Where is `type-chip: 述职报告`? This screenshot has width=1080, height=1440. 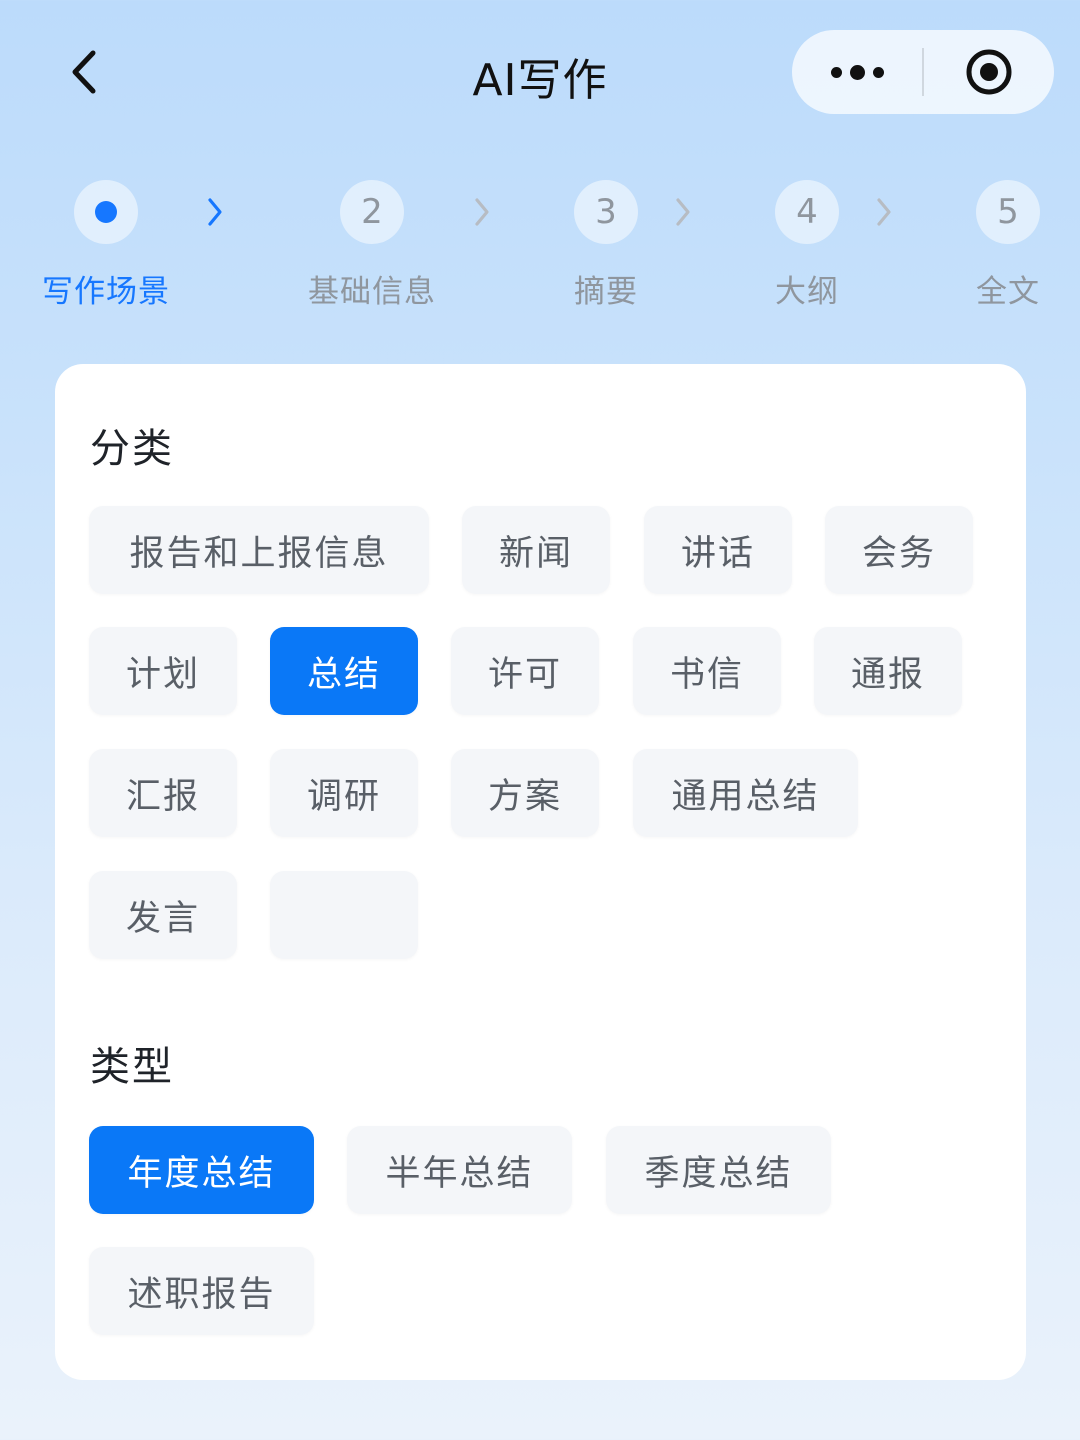 type-chip: 述职报告 is located at coordinates (201, 1291).